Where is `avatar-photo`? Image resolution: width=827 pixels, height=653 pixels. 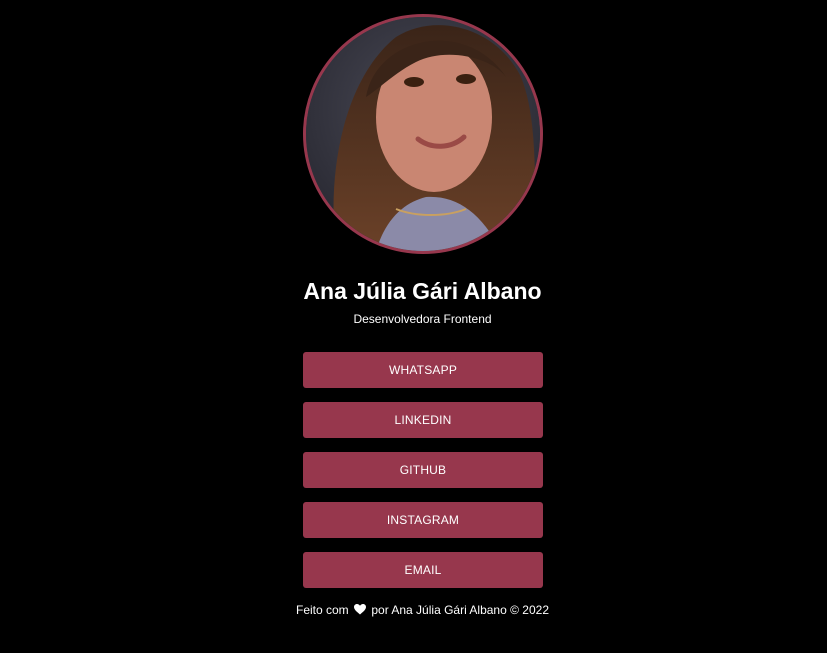
avatar-photo is located at coordinates (423, 134).